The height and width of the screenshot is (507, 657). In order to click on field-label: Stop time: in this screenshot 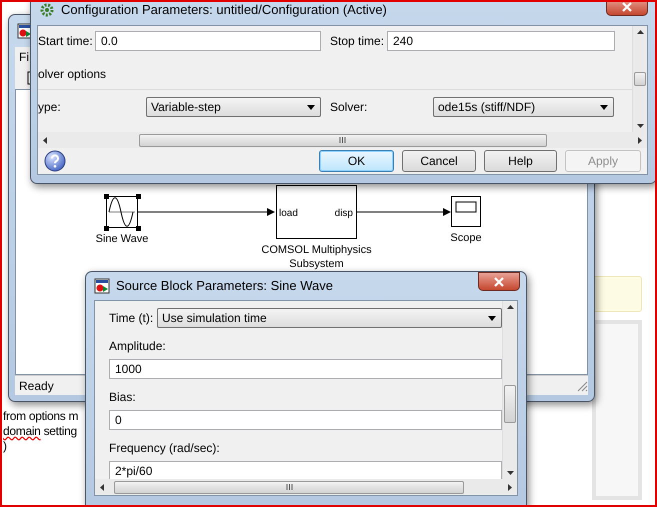, I will do `click(358, 41)`.